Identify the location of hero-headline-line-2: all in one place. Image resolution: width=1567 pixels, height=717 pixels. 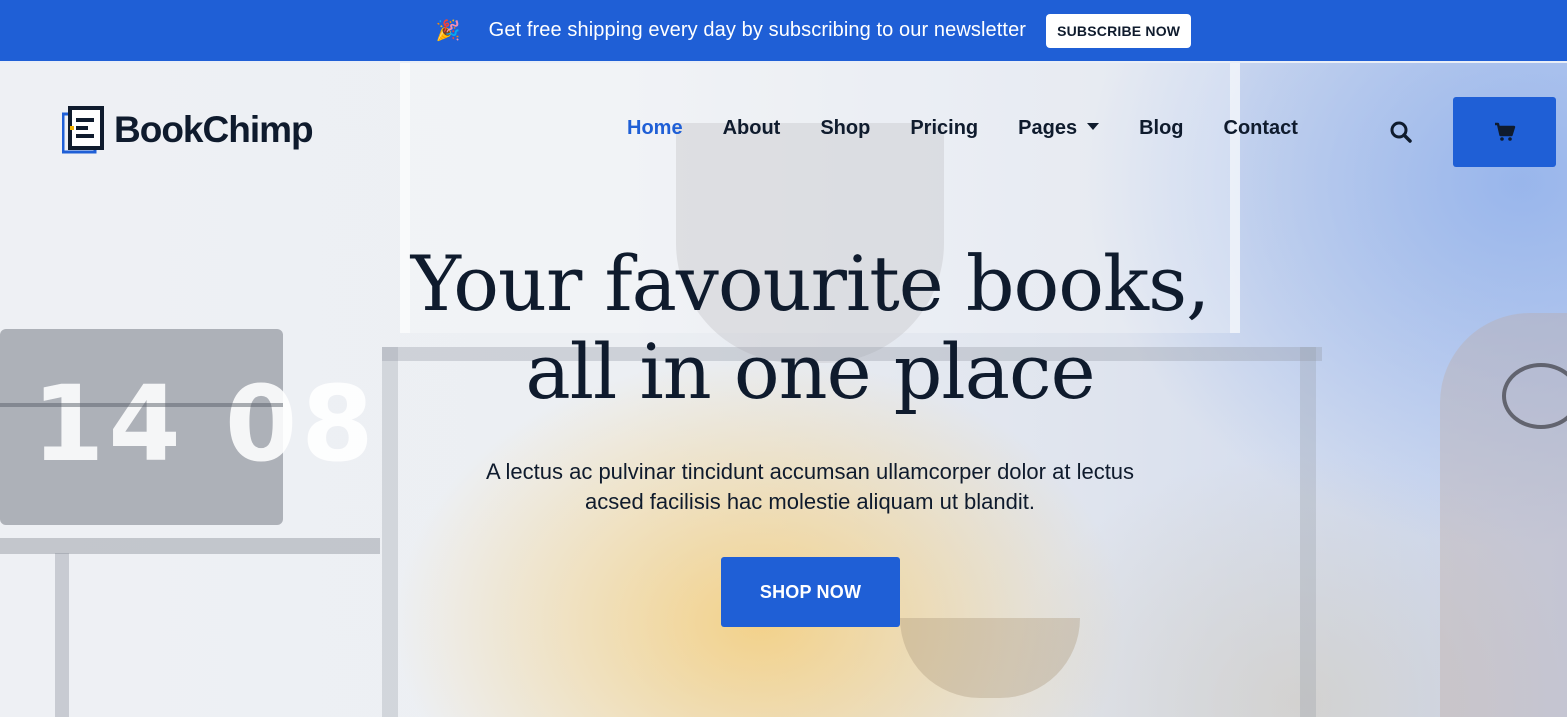
(810, 371).